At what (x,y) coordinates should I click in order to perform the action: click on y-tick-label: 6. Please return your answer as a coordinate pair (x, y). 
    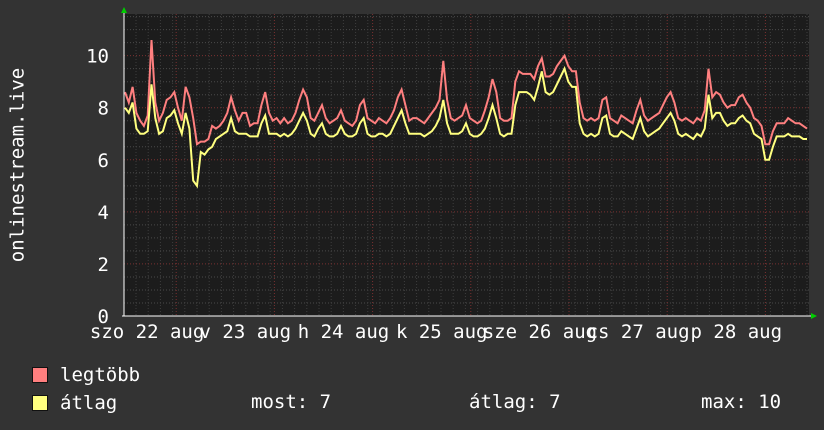
    Looking at the image, I should click on (103, 161).